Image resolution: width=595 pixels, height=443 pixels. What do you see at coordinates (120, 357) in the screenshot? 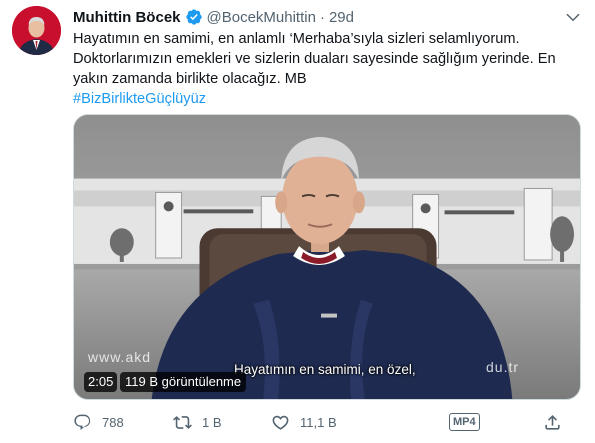
I see `video-watermark: www.akd` at bounding box center [120, 357].